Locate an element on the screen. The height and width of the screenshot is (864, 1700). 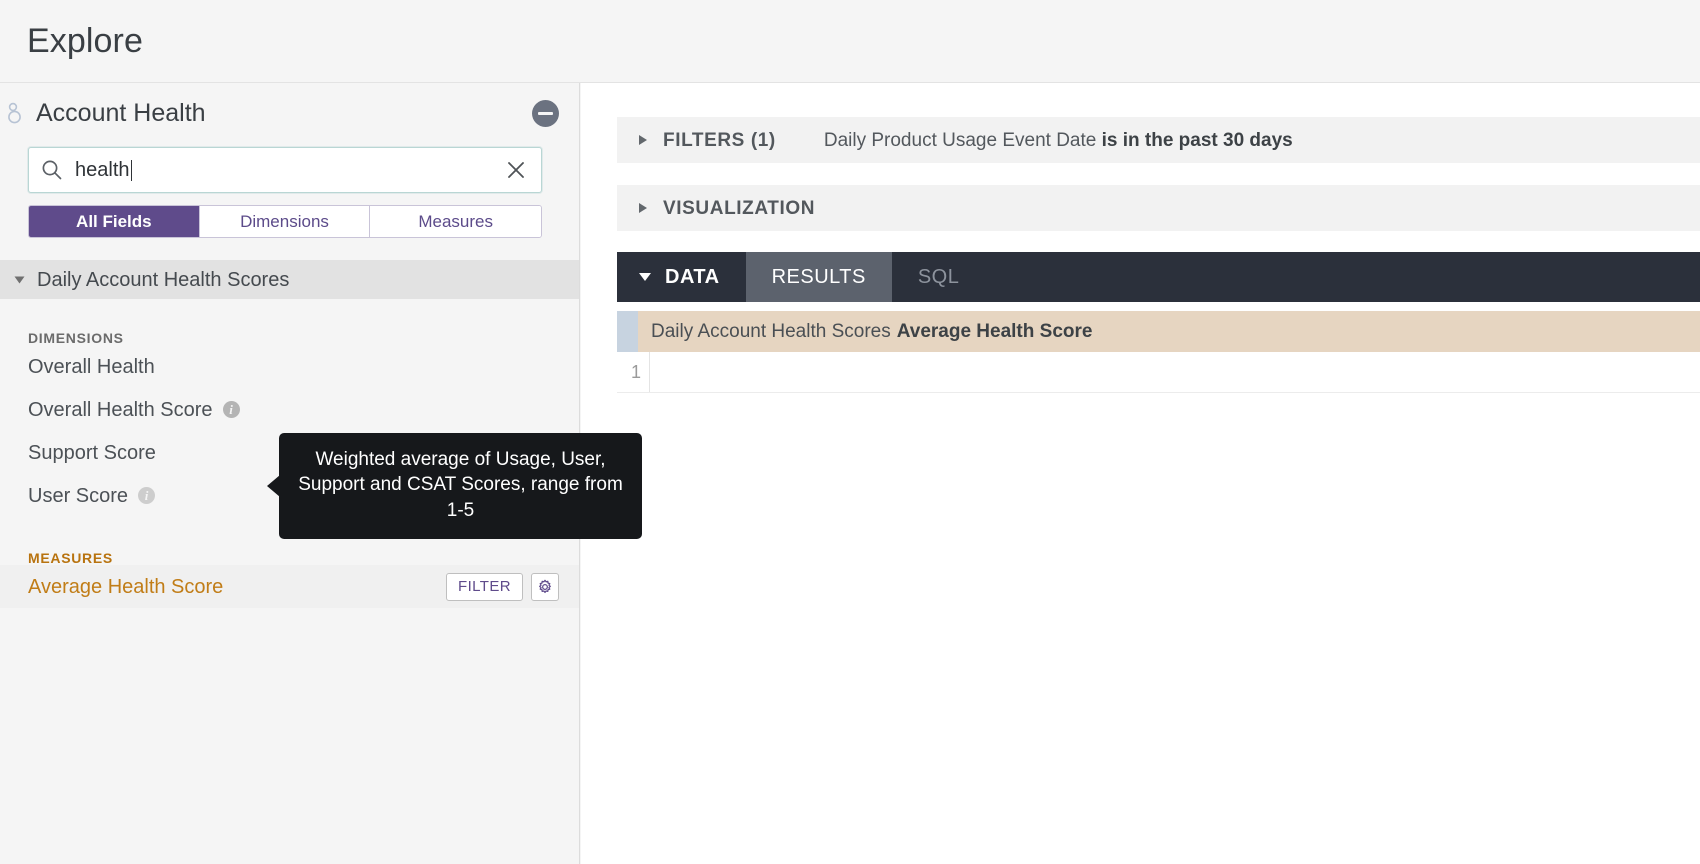
tab-data: DATA is located at coordinates (681, 277).